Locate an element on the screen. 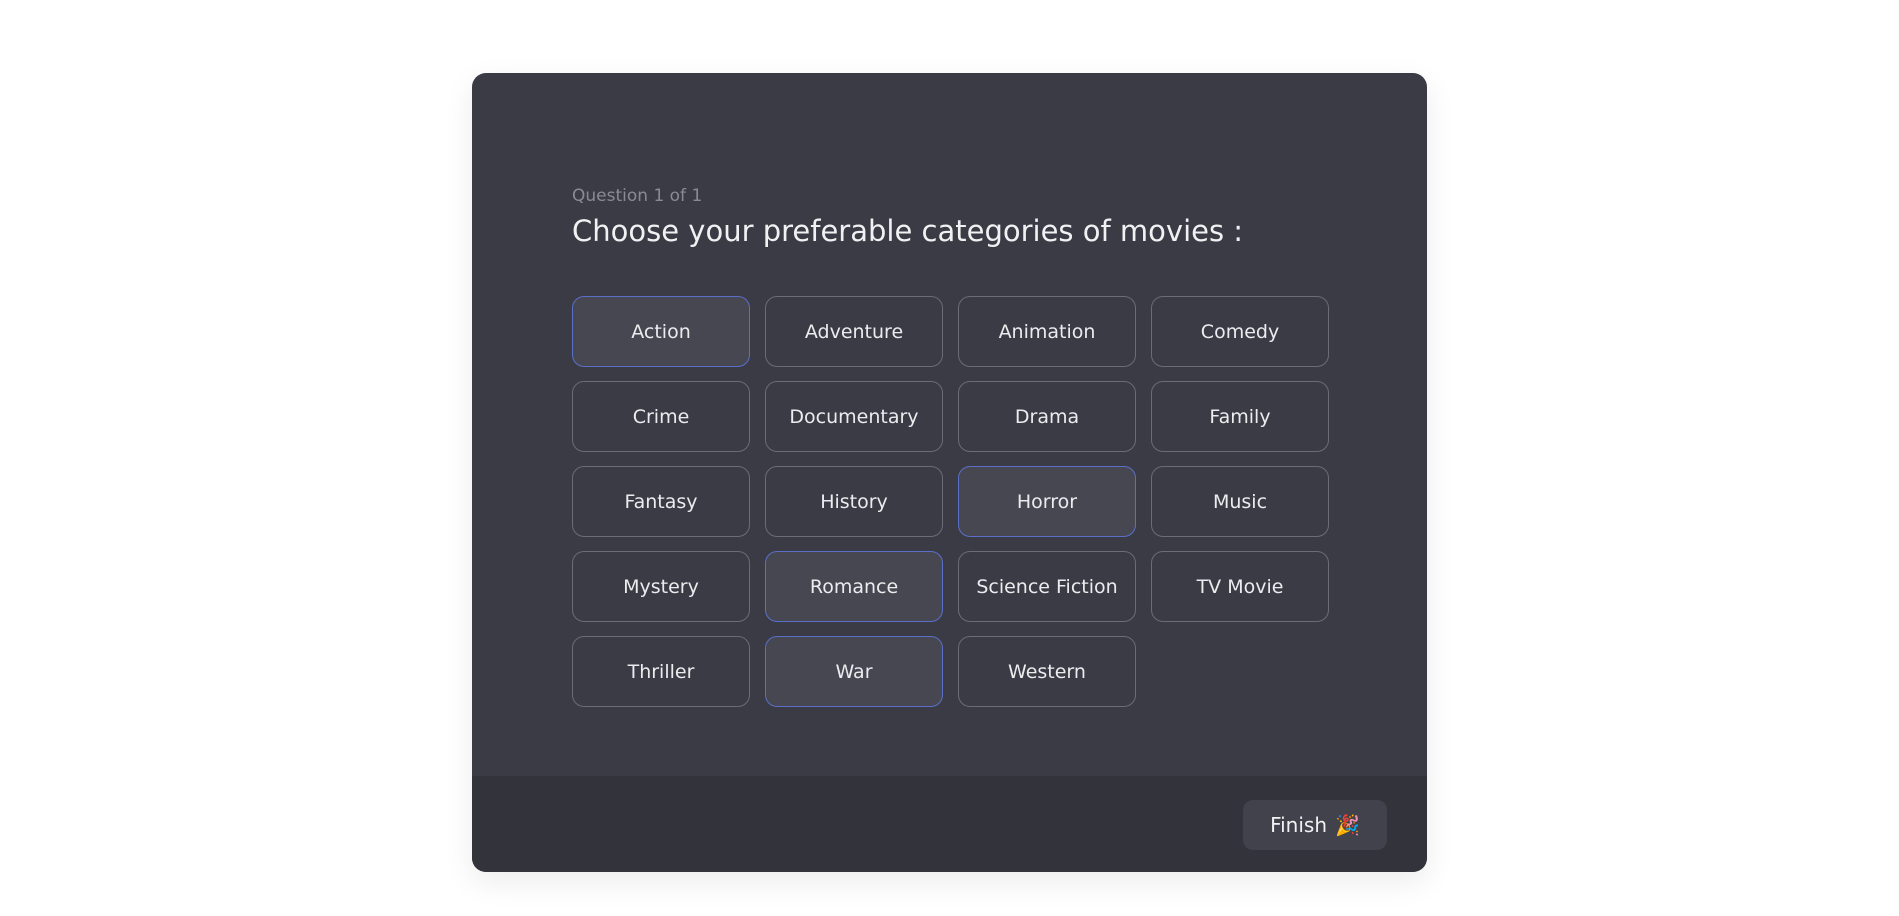 The width and height of the screenshot is (1899, 916). option-fantasy: Fantasy is located at coordinates (661, 501).